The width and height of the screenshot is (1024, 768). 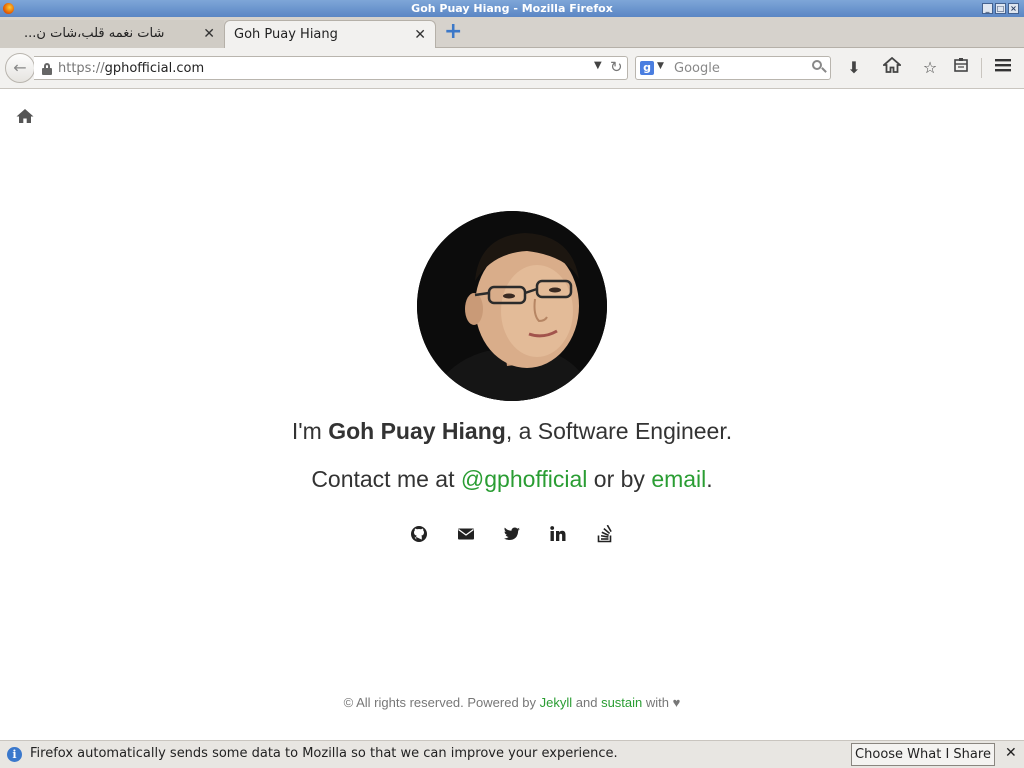 What do you see at coordinates (697, 68) in the screenshot?
I see `search-input: Google` at bounding box center [697, 68].